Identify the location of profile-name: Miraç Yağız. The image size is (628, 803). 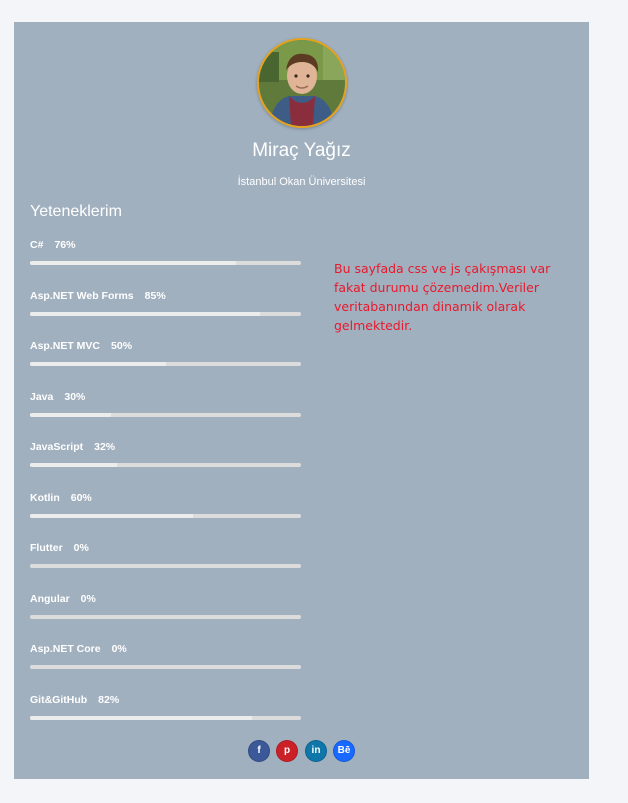
(301, 150).